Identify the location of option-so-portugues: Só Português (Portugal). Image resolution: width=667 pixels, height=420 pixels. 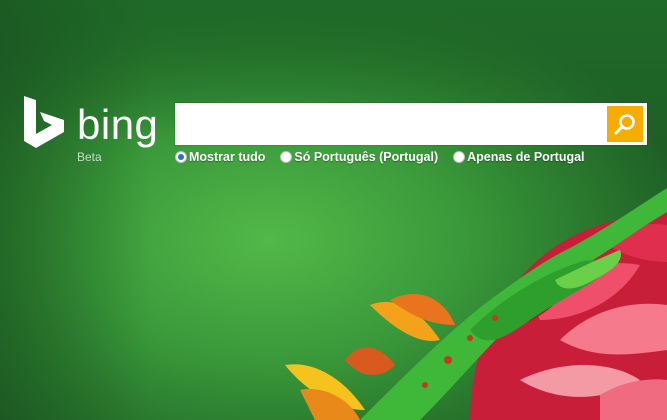
(359, 157).